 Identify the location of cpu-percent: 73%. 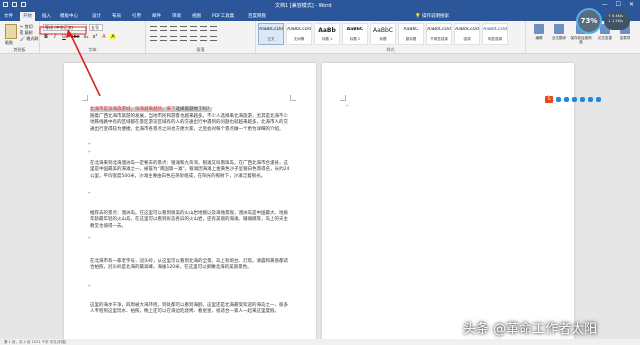
(589, 21).